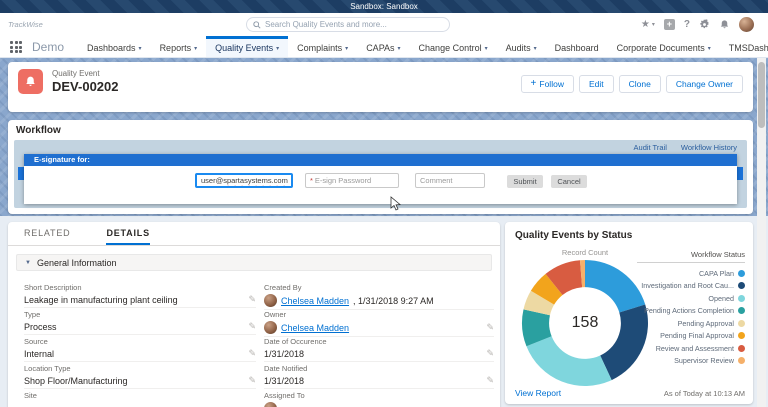 The height and width of the screenshot is (407, 768). What do you see at coordinates (547, 84) in the screenshot?
I see `follow-button: + Follow` at bounding box center [547, 84].